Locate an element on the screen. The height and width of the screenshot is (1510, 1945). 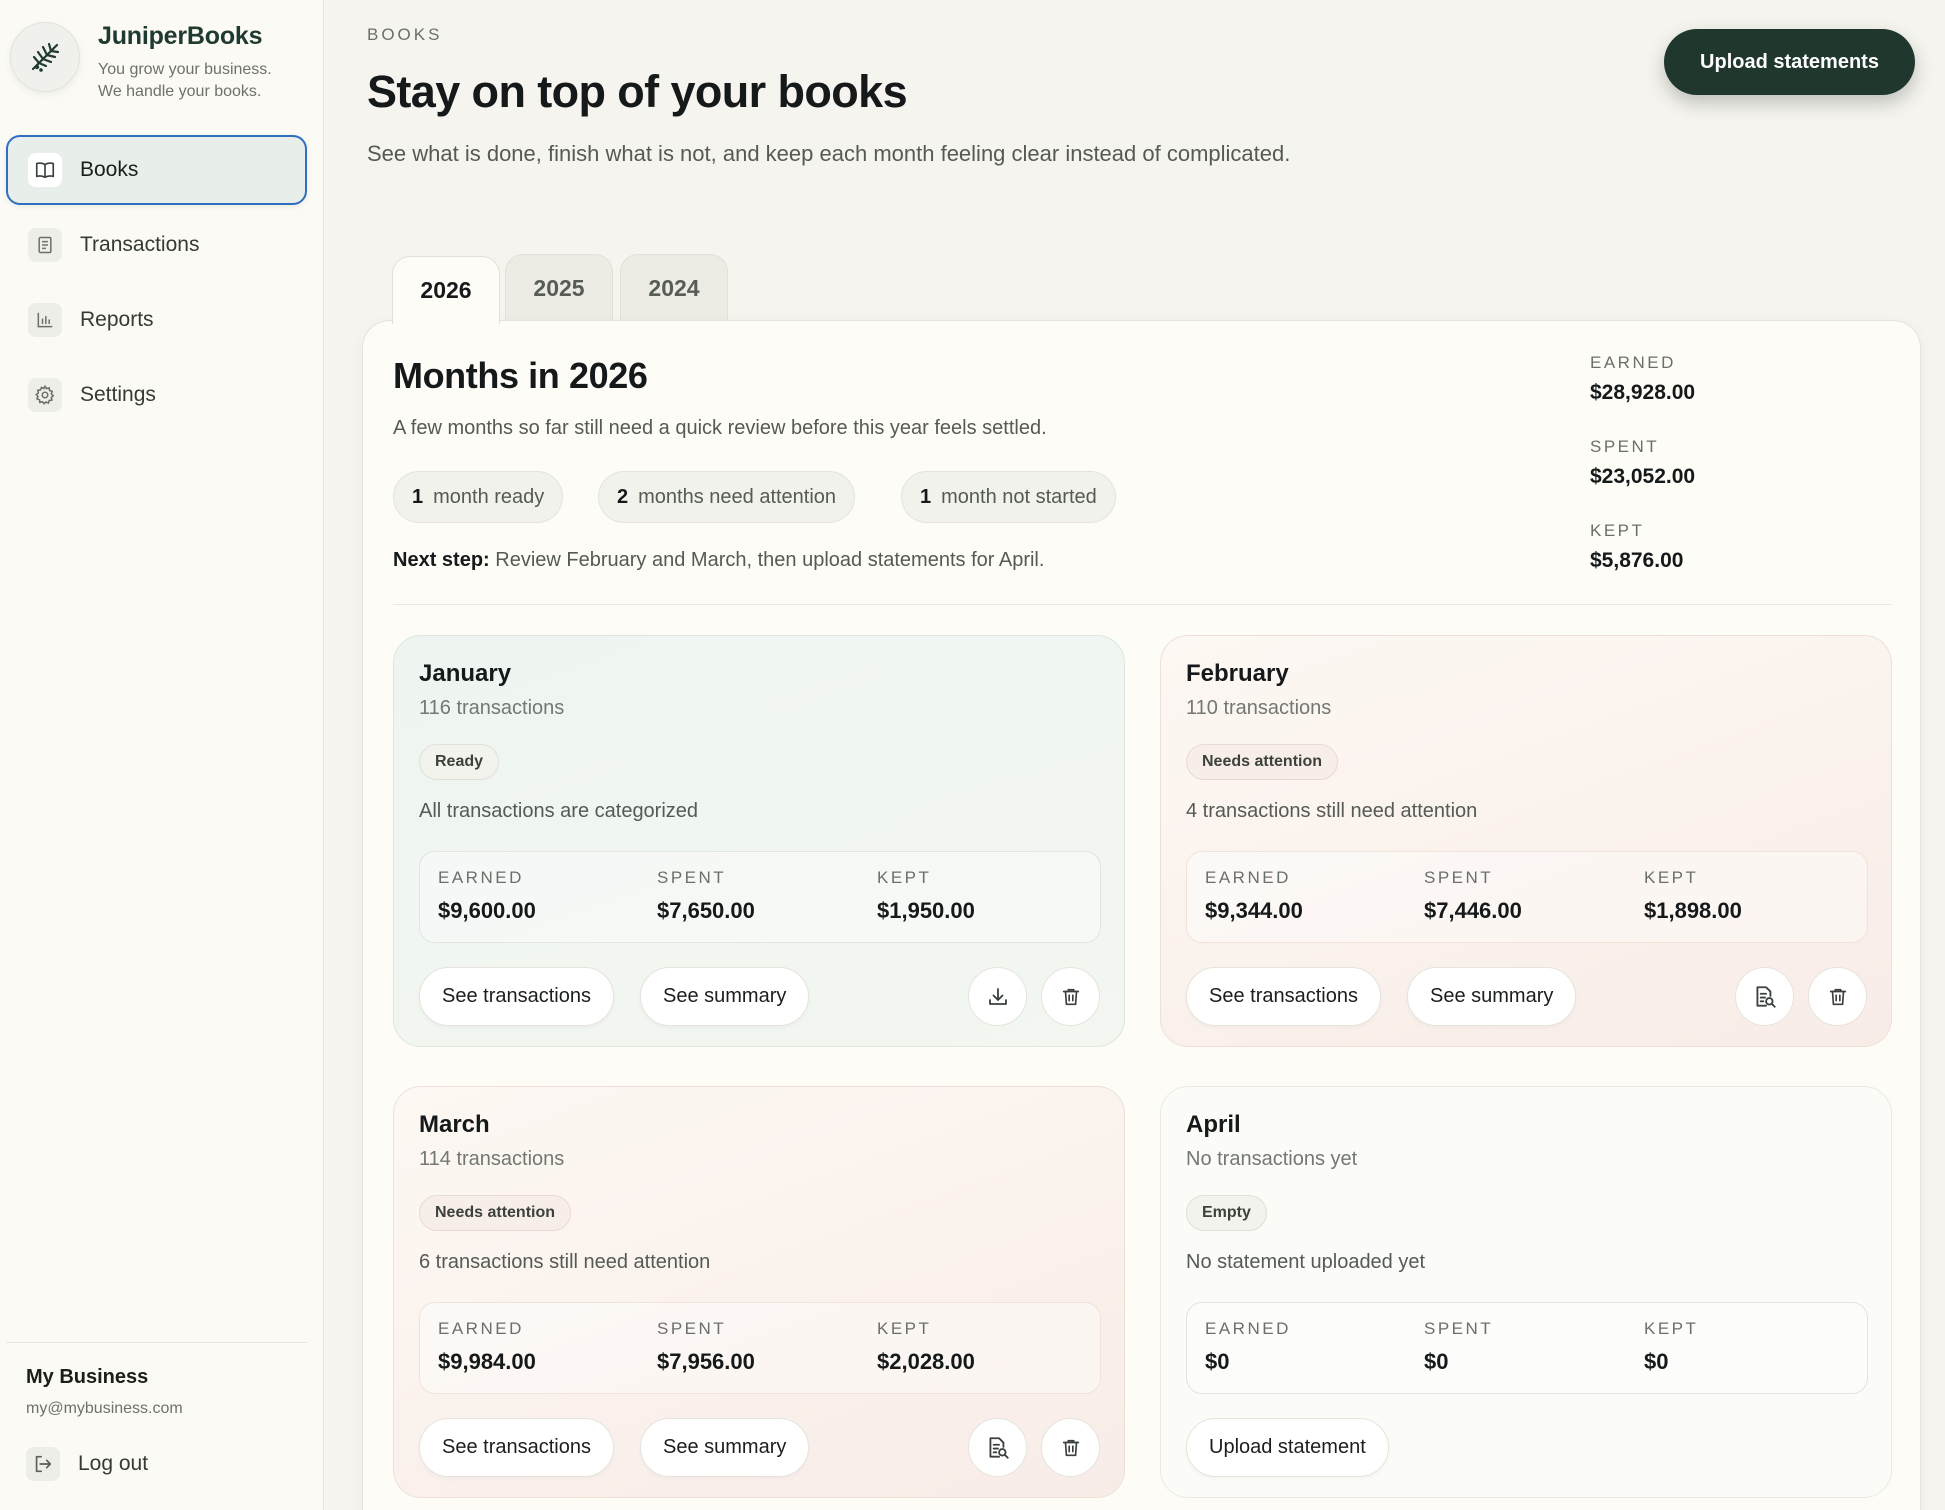
total-spent-label: SPENT is located at coordinates (1625, 446).